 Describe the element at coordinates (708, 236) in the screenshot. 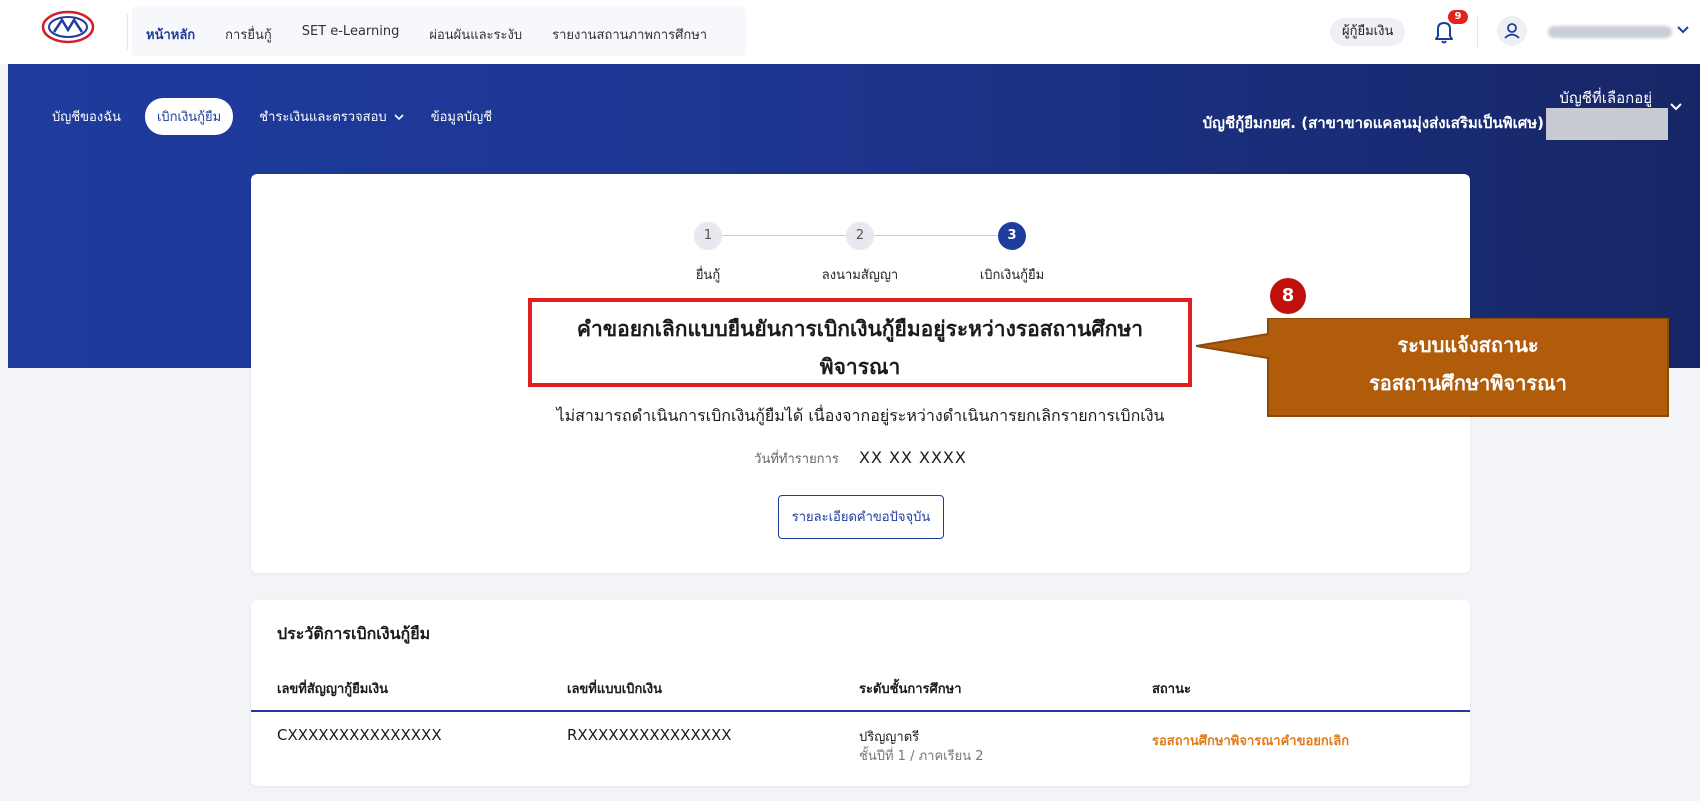

I see `step-1: 1` at that location.